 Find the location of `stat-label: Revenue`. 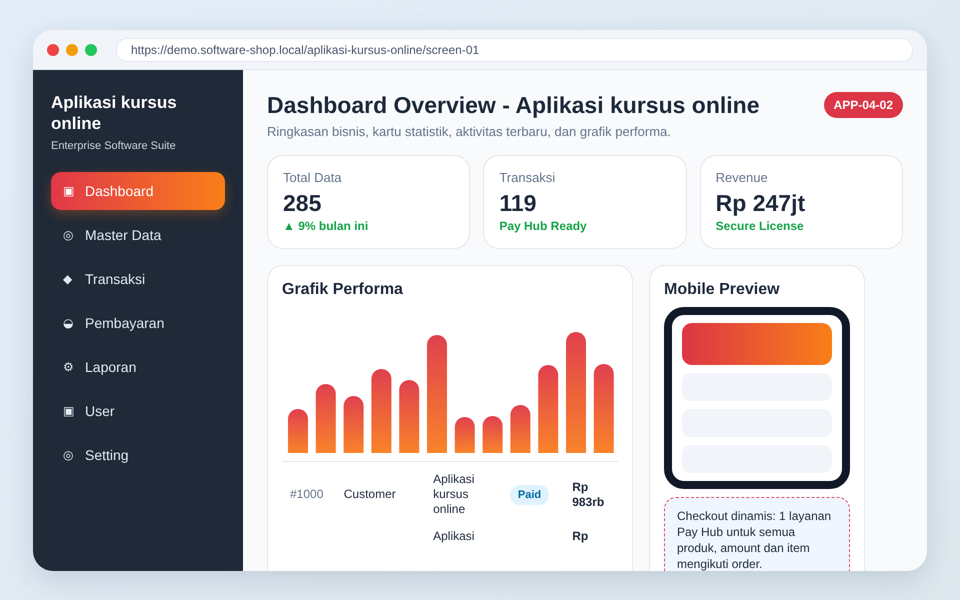

stat-label: Revenue is located at coordinates (742, 177).